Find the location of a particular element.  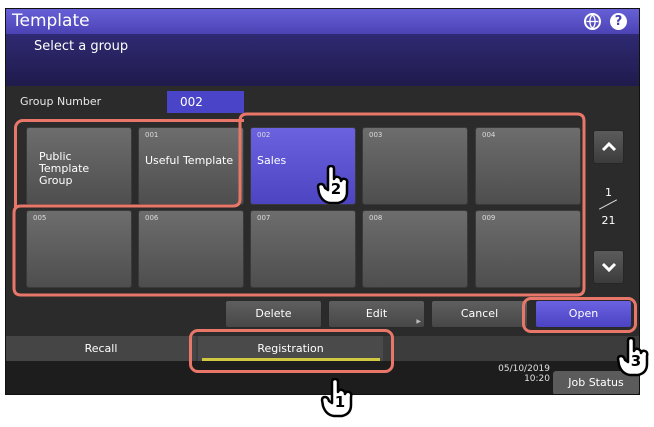

hand-pointer-icon: 2 is located at coordinates (333, 185).